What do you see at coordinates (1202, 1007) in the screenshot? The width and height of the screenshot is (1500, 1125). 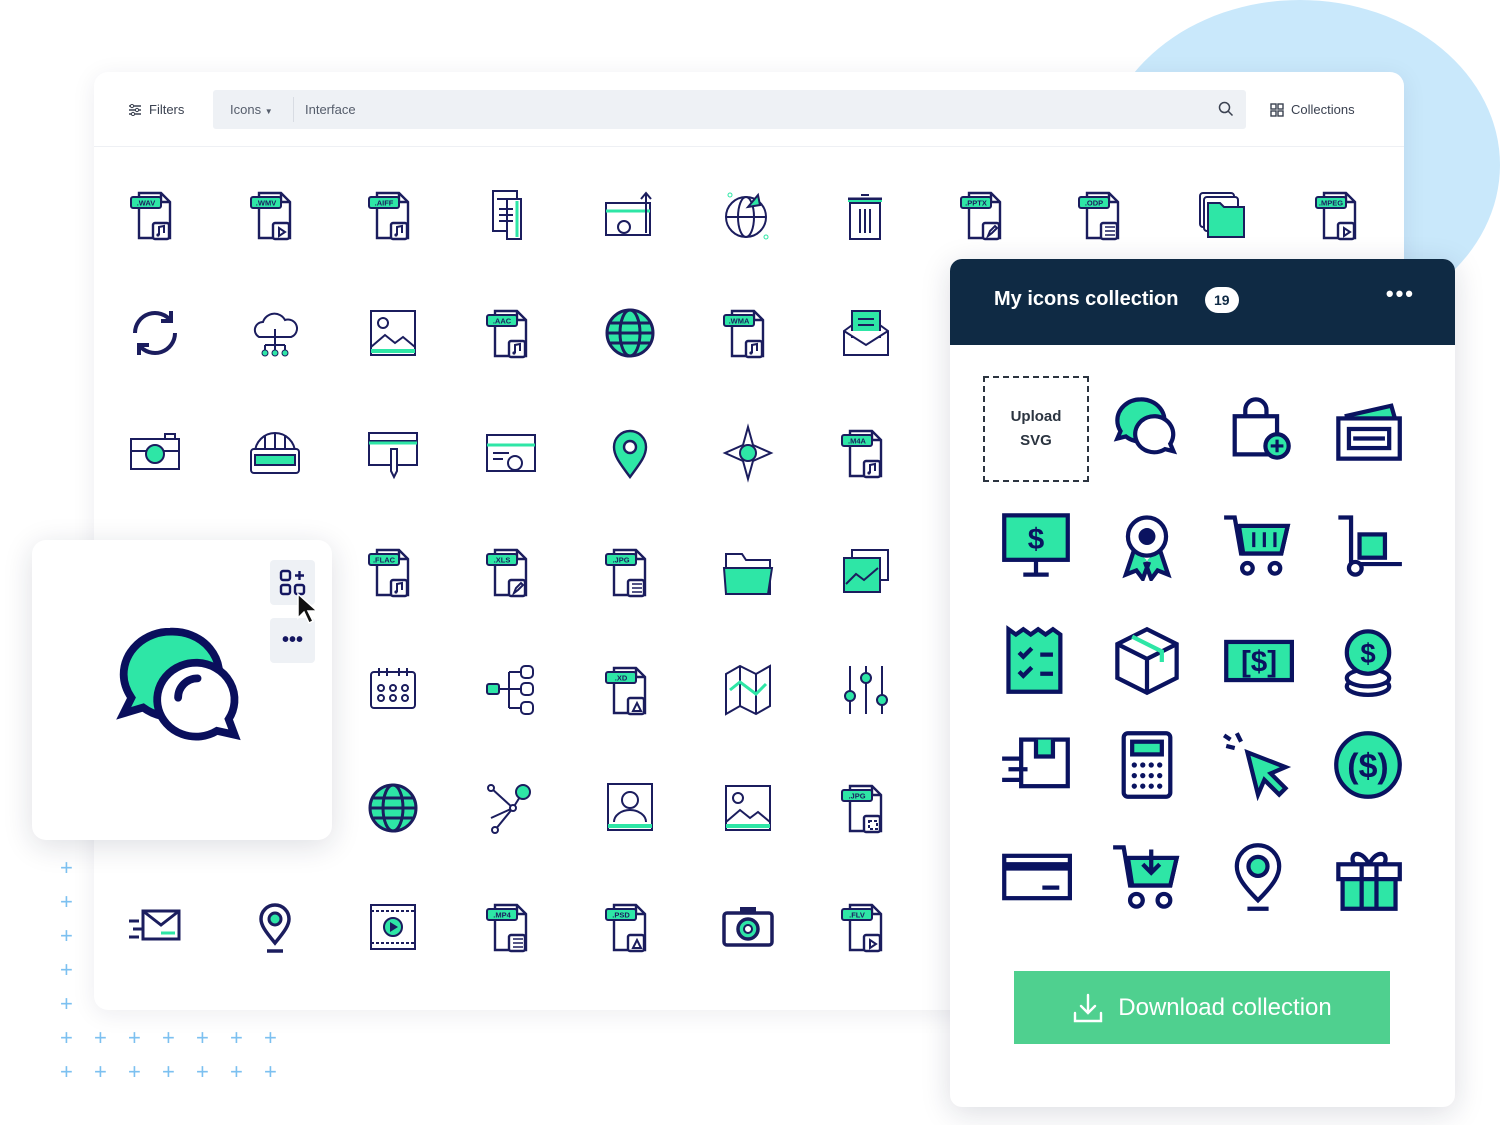 I see `download-collection-button: Download collection` at bounding box center [1202, 1007].